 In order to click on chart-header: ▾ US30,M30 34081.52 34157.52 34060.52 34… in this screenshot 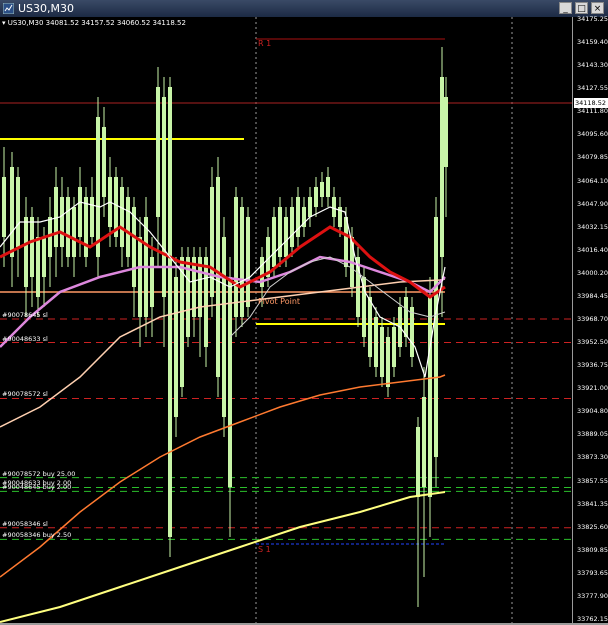, I will do `click(94, 23)`.